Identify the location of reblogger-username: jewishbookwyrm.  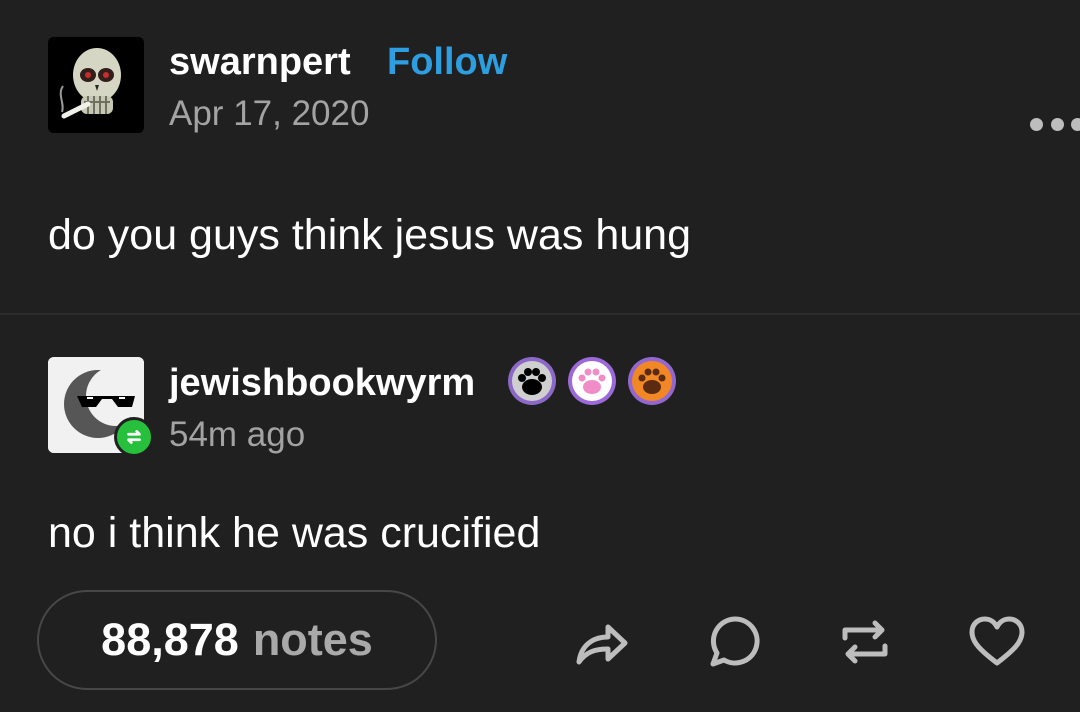
(322, 383).